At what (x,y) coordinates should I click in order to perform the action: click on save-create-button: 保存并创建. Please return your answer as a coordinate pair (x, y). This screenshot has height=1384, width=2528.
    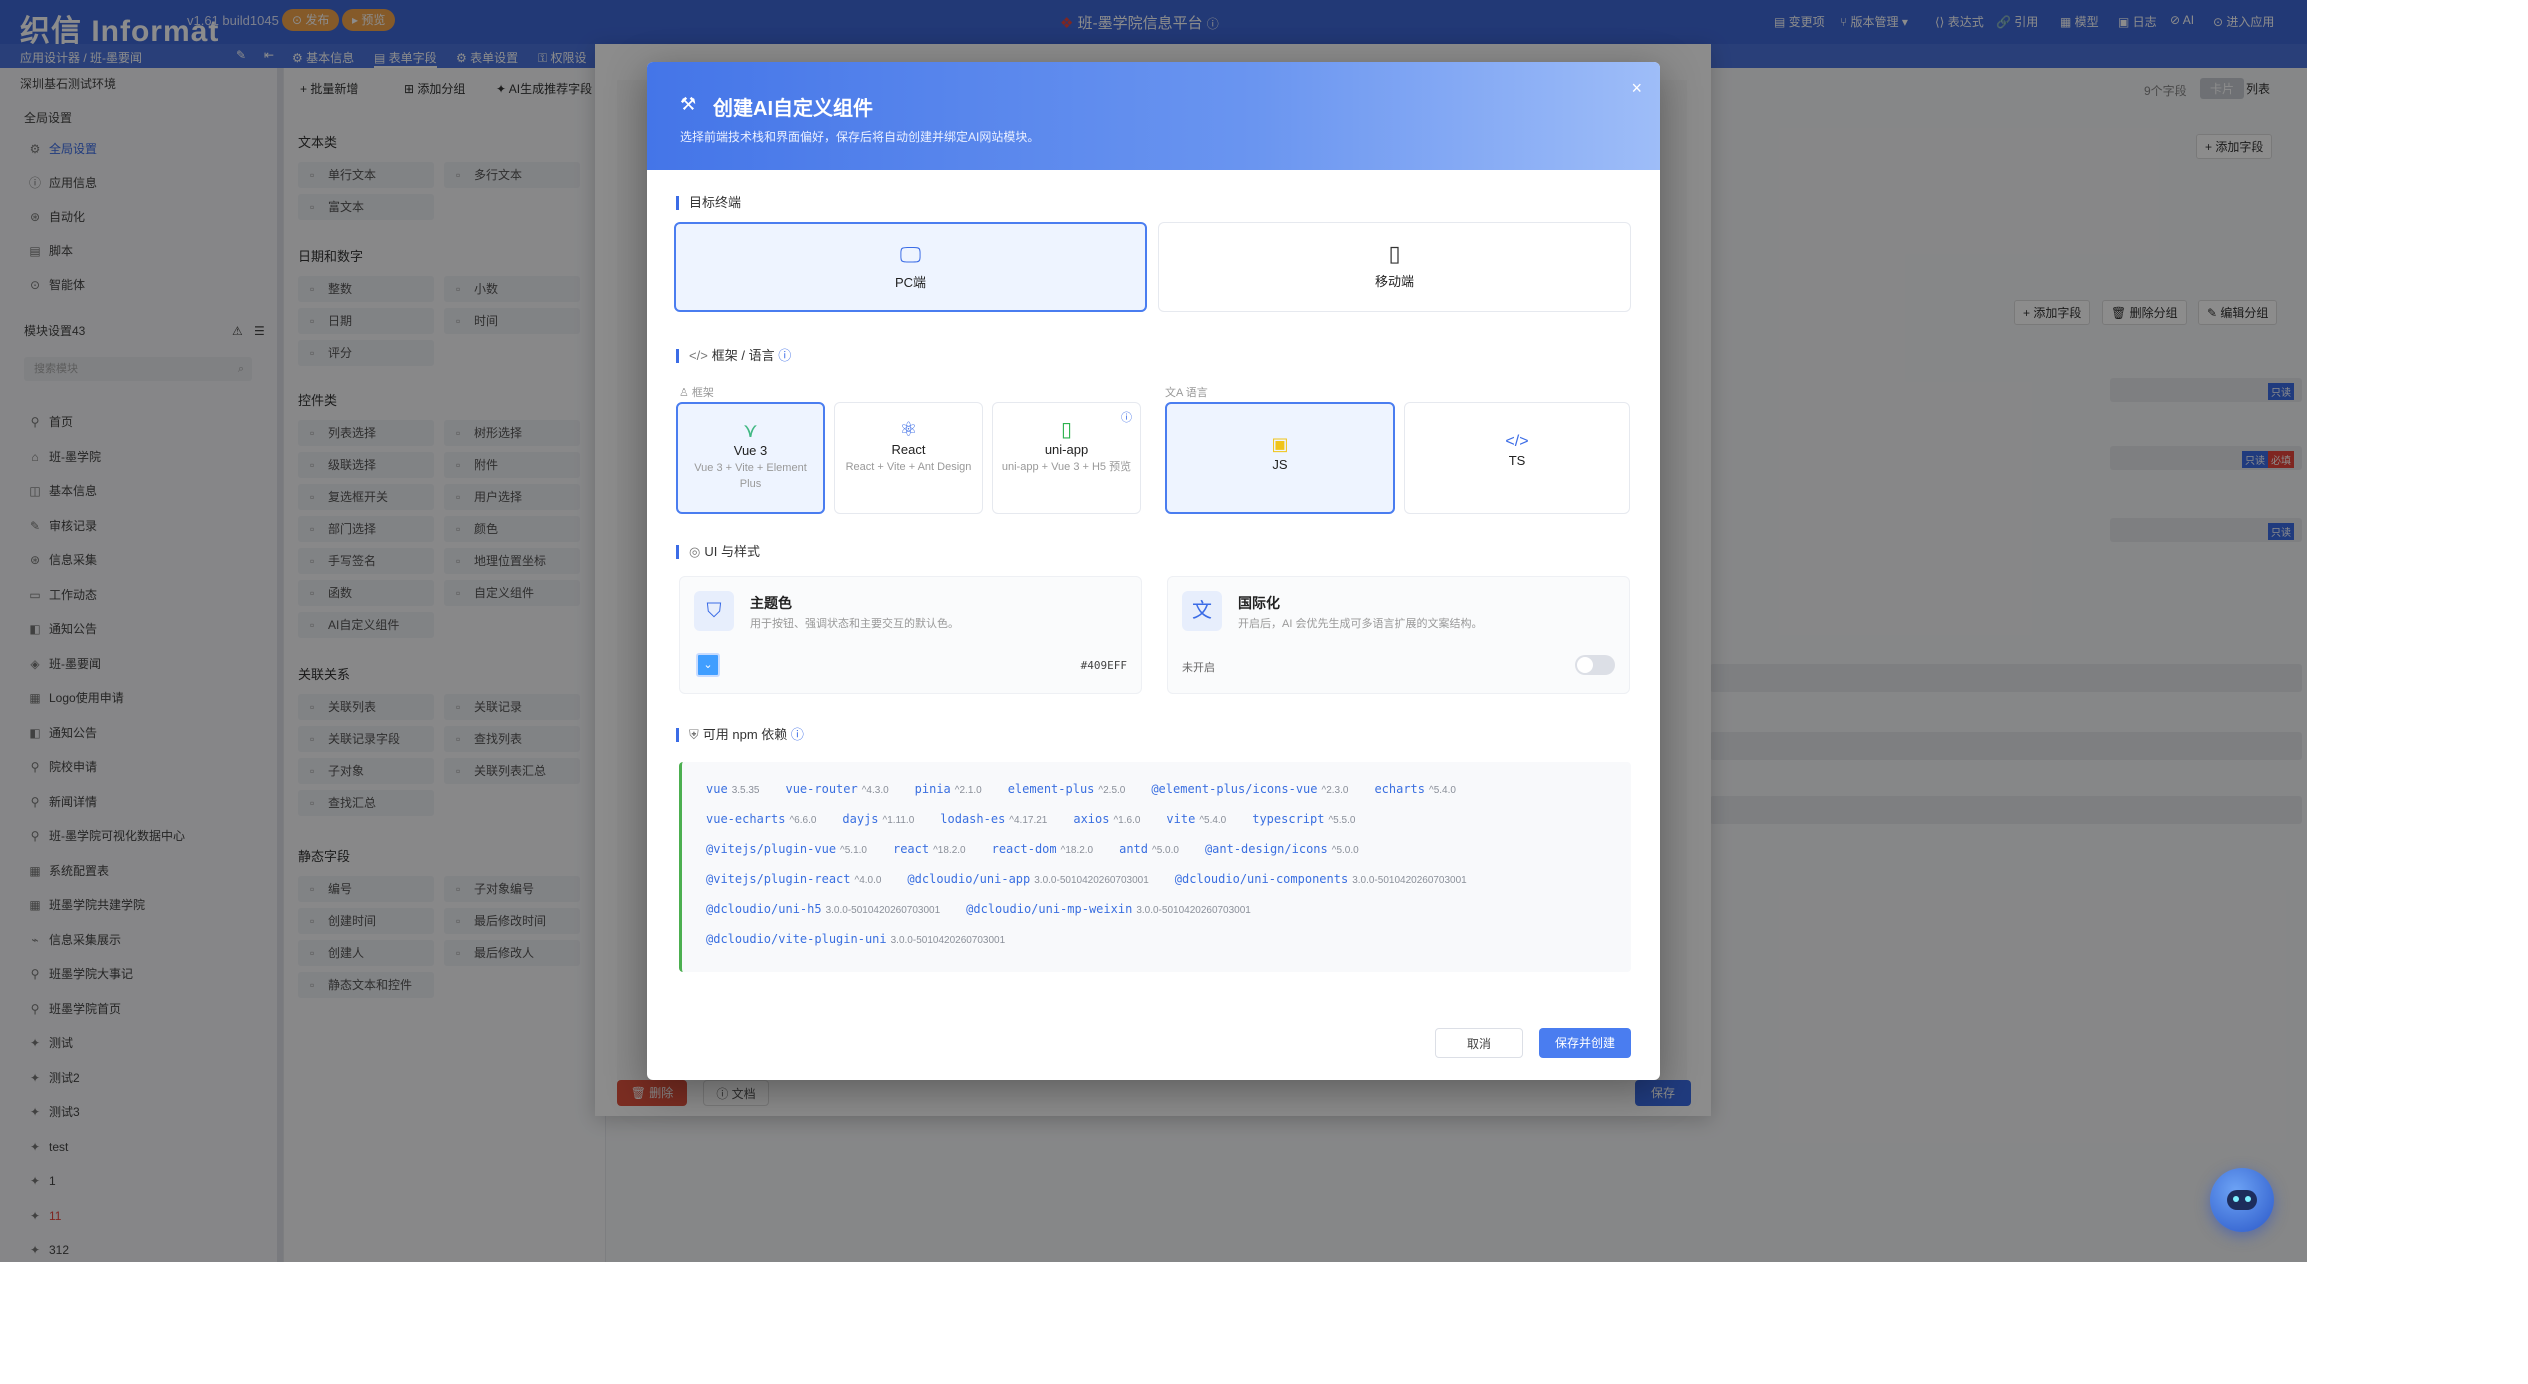
    Looking at the image, I should click on (1585, 1043).